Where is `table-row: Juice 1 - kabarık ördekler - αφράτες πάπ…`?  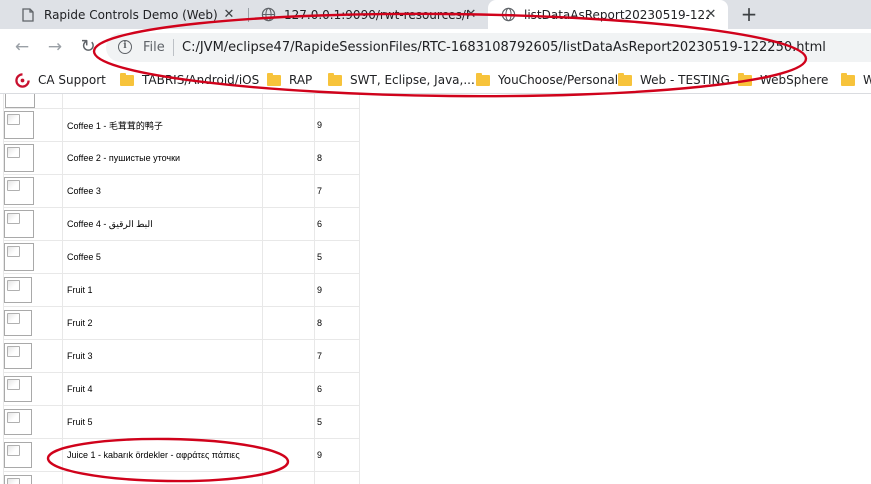
table-row: Juice 1 - kabarık ördekler - αφράτες πάπ… is located at coordinates (181, 455).